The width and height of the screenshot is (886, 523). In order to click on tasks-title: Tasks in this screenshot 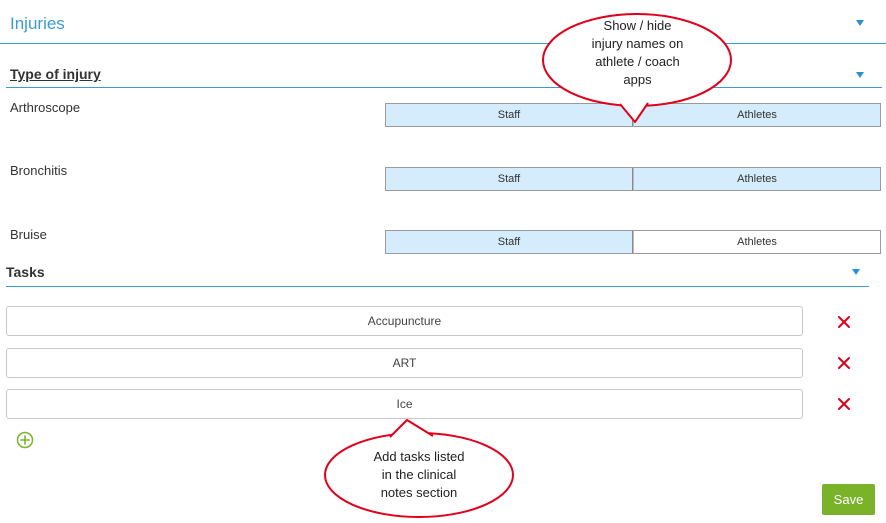, I will do `click(25, 272)`.